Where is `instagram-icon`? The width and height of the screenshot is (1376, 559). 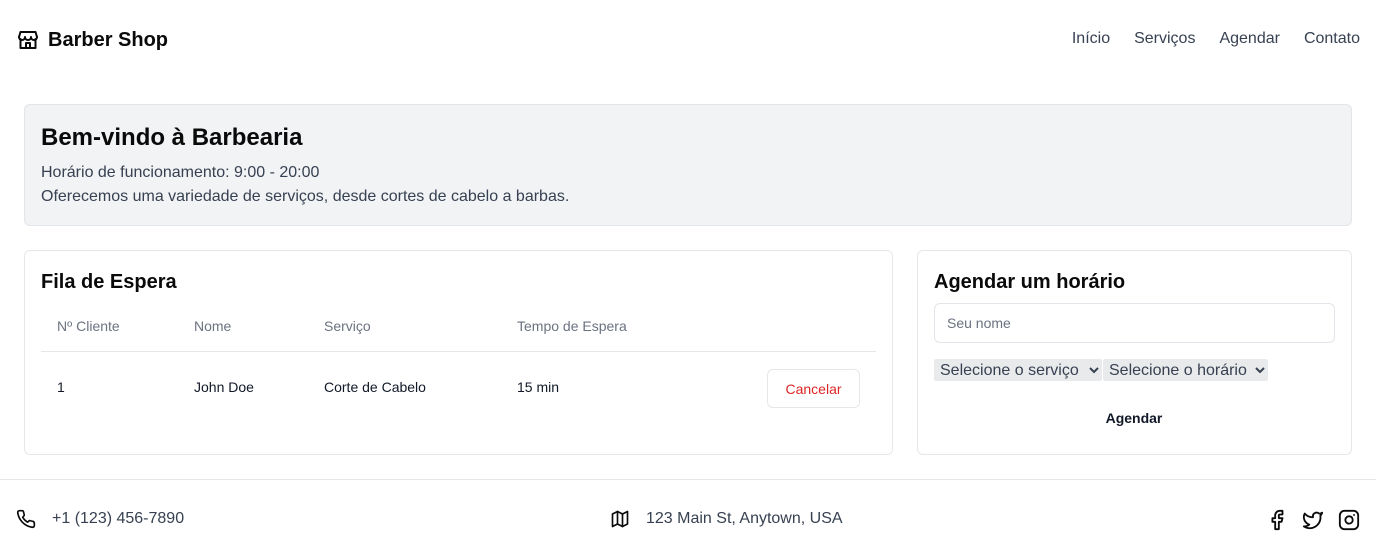 instagram-icon is located at coordinates (1349, 520).